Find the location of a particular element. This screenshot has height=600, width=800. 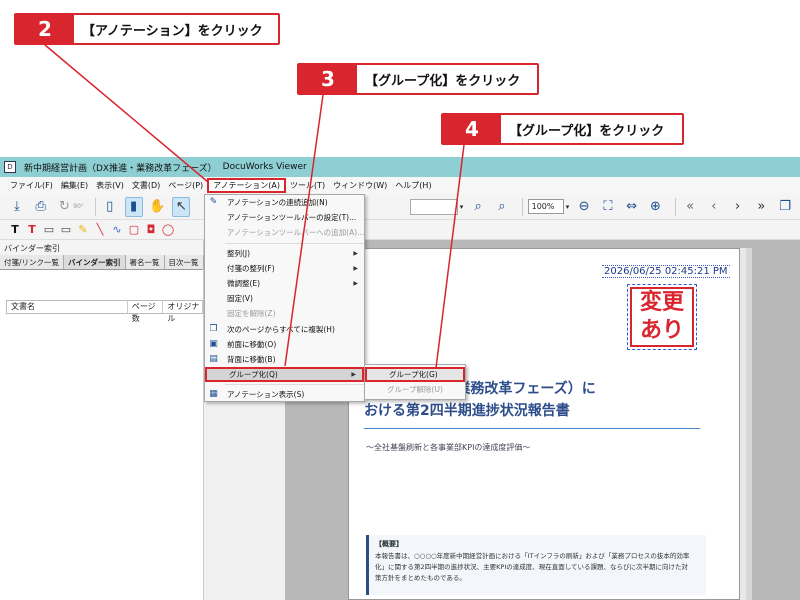

callout-text: 【グループ化】をクリック is located at coordinates (587, 131).